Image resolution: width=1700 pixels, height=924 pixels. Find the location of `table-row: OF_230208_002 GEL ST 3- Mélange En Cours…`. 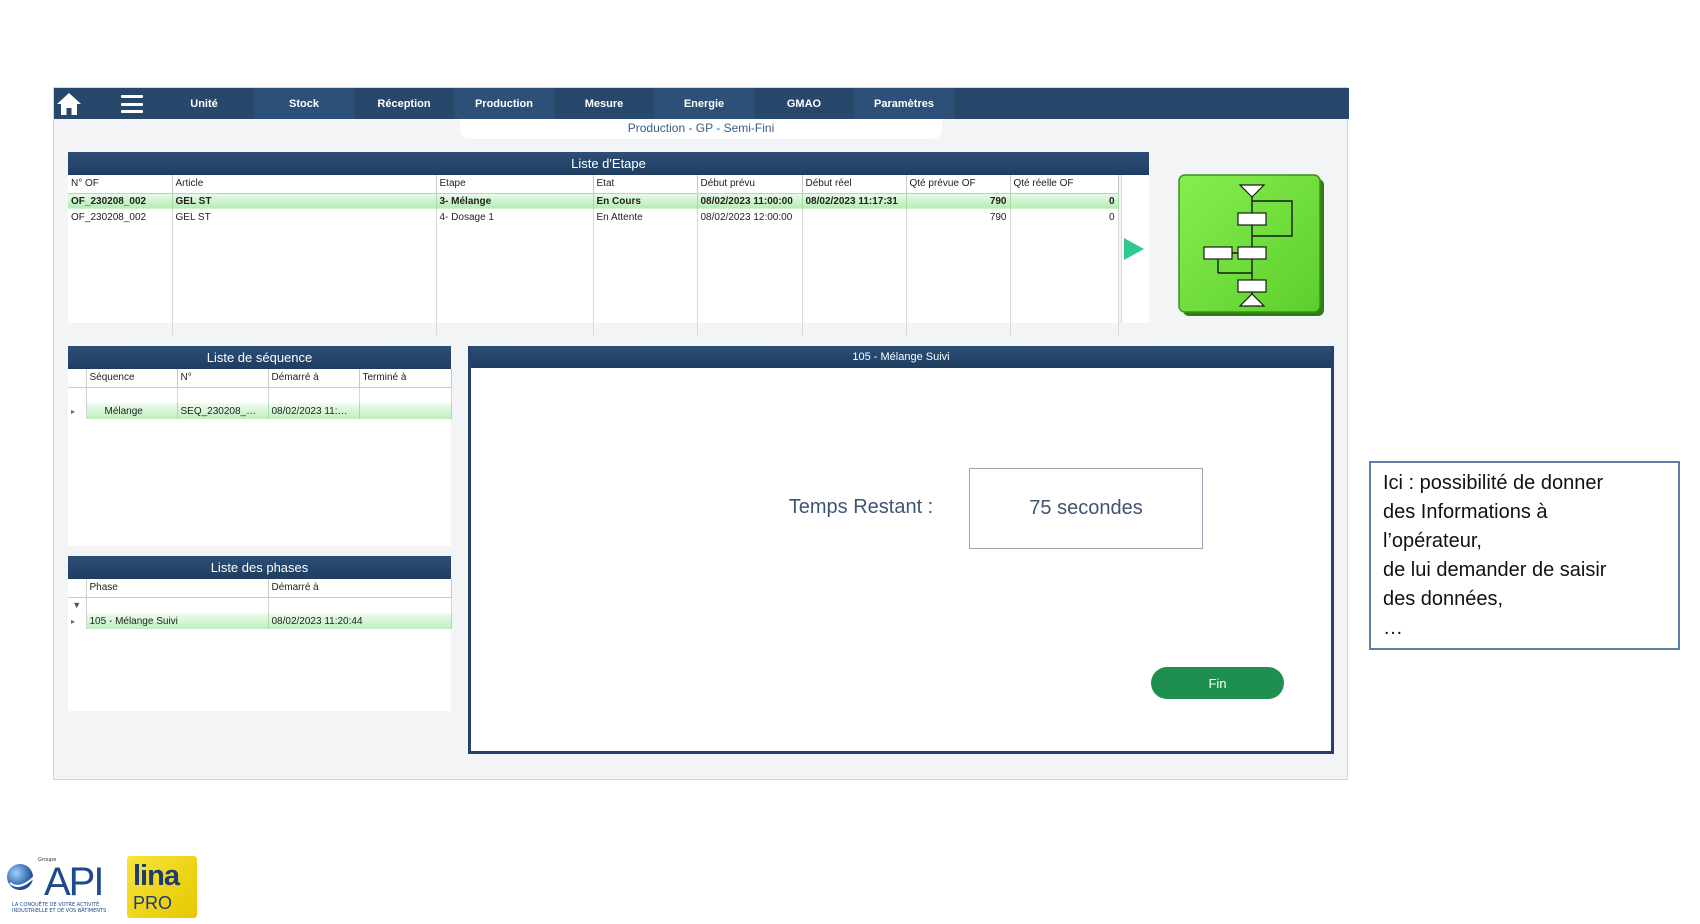

table-row: OF_230208_002 GEL ST 3- Mélange En Cours… is located at coordinates (593, 201).